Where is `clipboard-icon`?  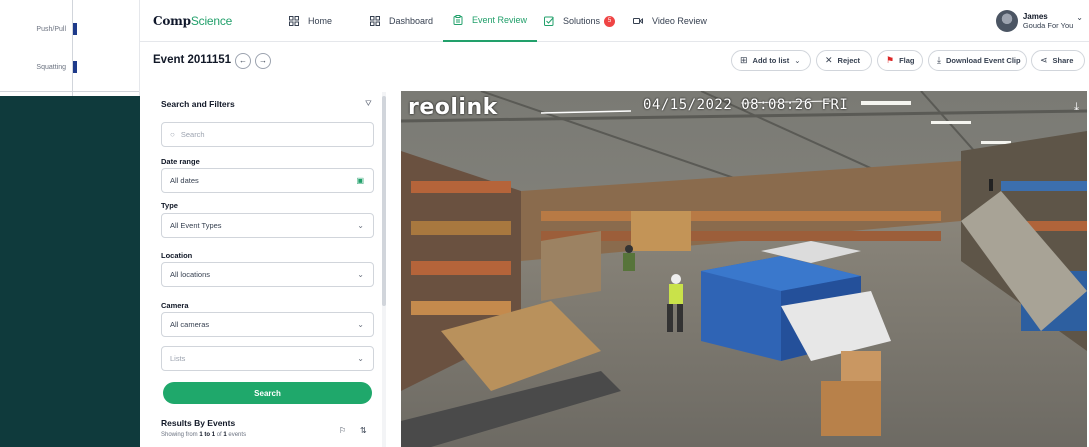
clipboard-icon is located at coordinates (458, 20).